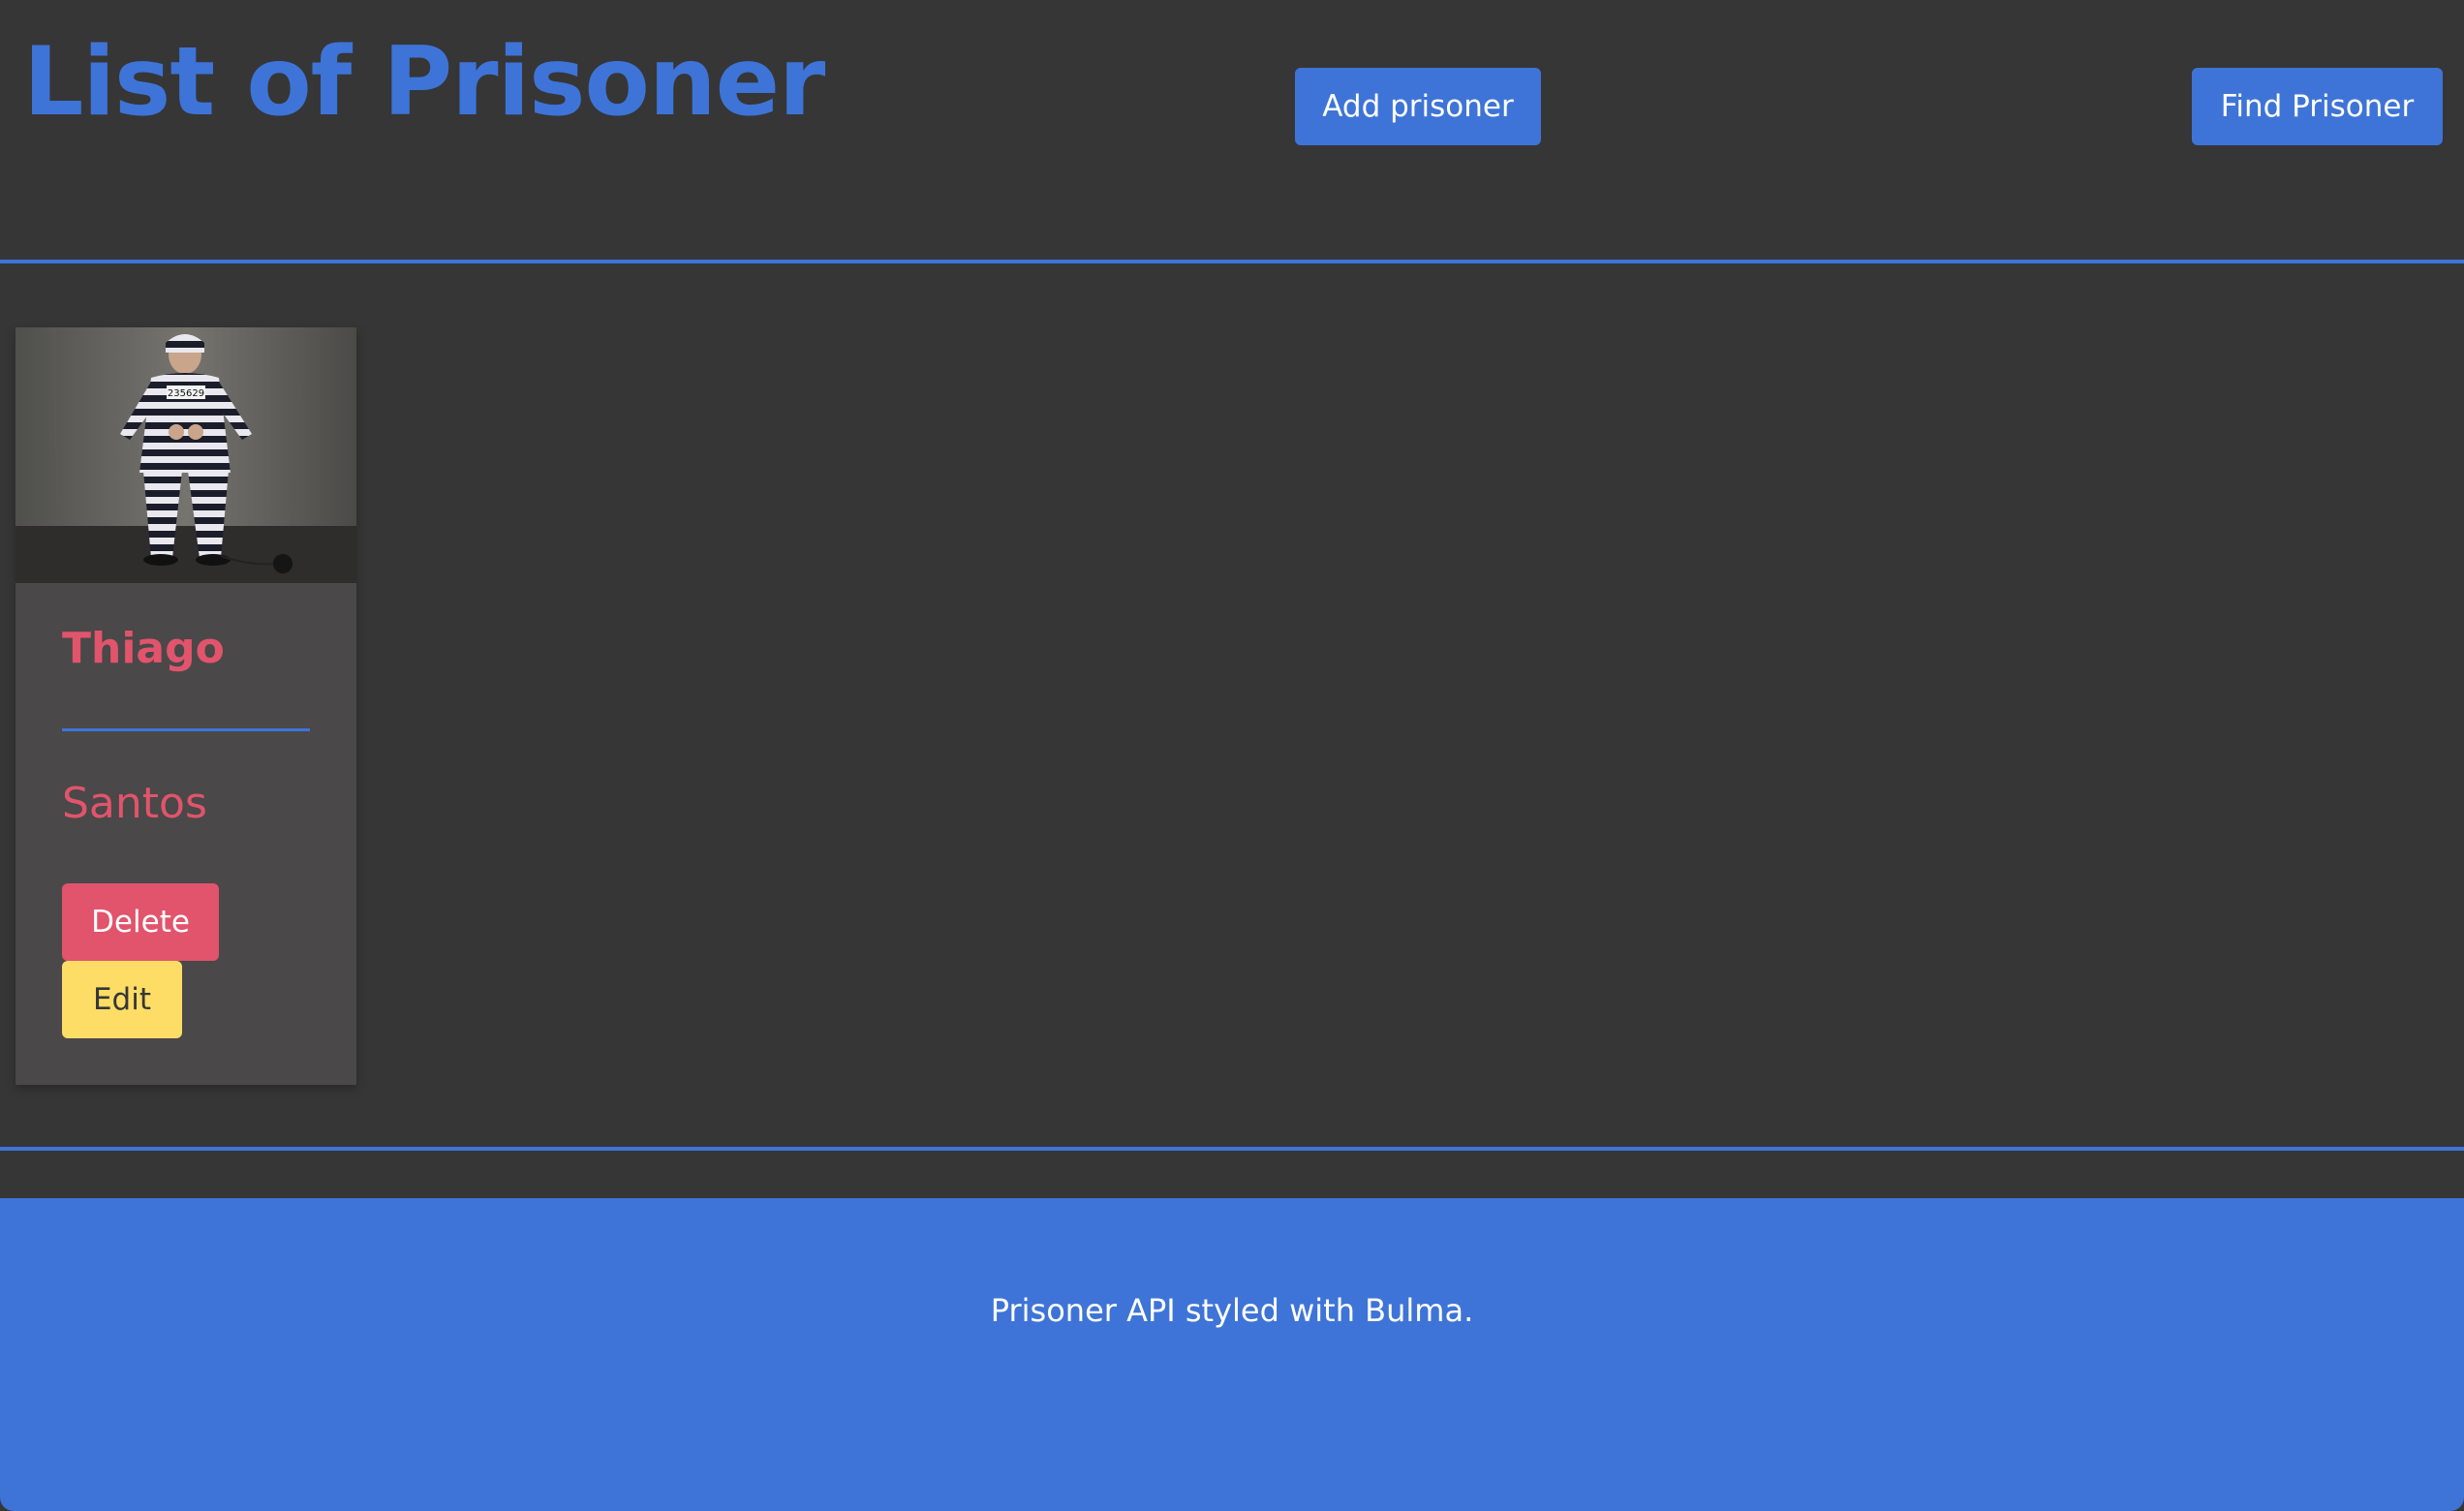 The width and height of the screenshot is (2464, 1511). I want to click on prisoner-card: 235629 Thiago Santos Delete Edit, so click(185, 706).